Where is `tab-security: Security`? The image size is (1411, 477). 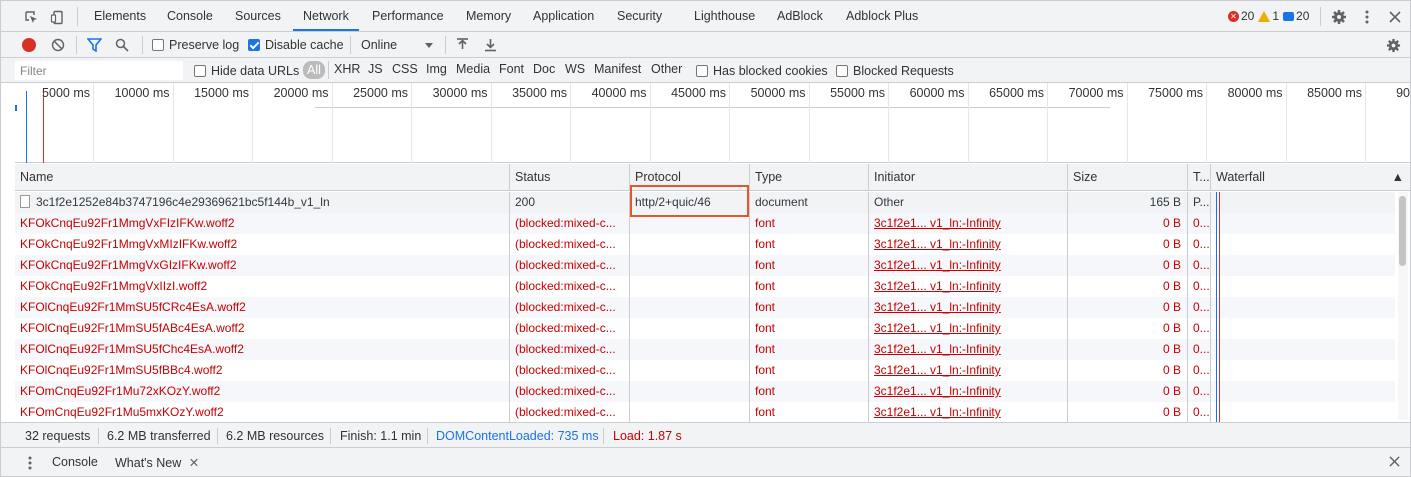 tab-security: Security is located at coordinates (639, 16).